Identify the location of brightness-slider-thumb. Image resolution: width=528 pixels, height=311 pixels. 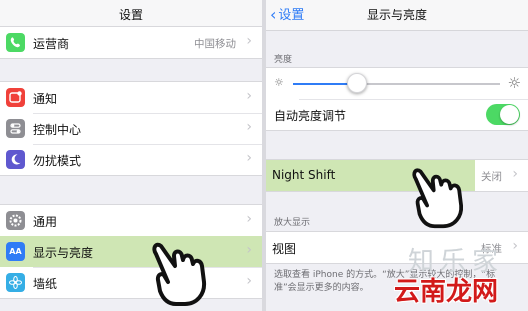
(357, 83).